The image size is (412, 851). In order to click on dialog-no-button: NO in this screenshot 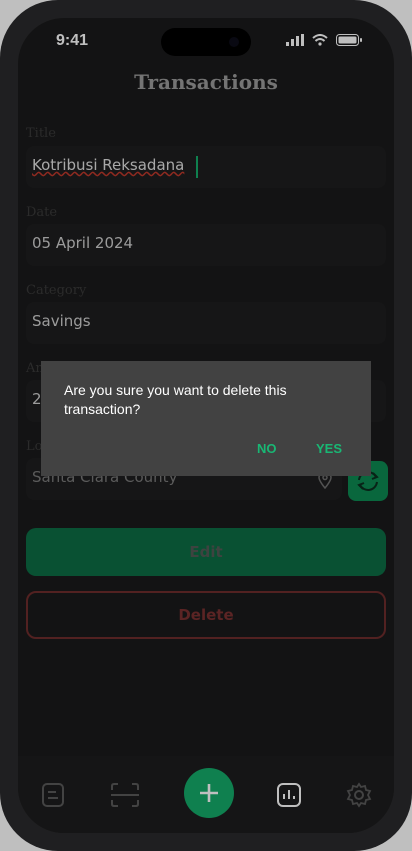, I will do `click(267, 448)`.